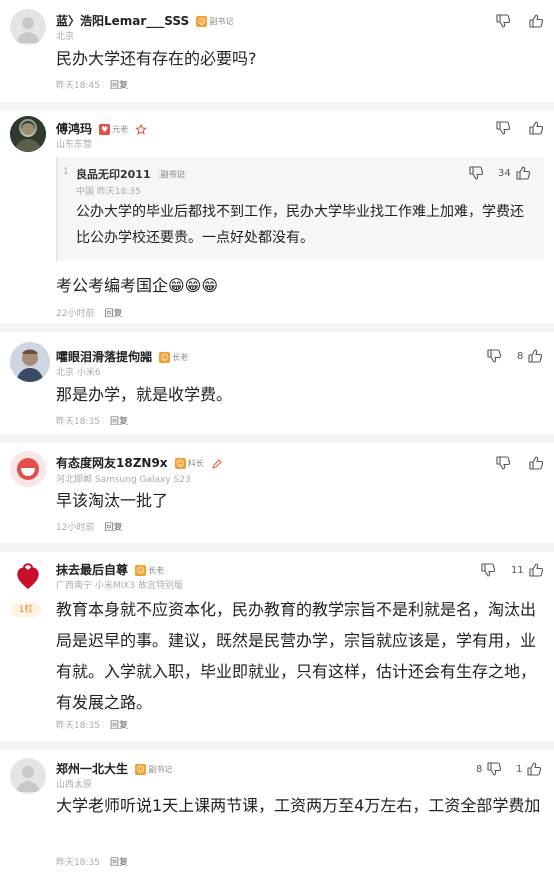 Image resolution: width=554 pixels, height=889 pixels. Describe the element at coordinates (530, 356) in the screenshot. I see `like-button: 8` at that location.